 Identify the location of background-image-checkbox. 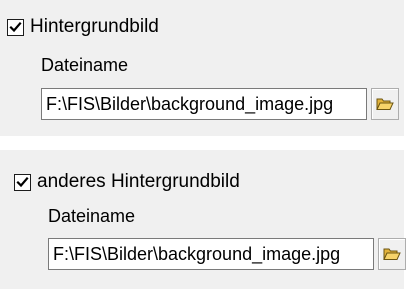
(15, 27).